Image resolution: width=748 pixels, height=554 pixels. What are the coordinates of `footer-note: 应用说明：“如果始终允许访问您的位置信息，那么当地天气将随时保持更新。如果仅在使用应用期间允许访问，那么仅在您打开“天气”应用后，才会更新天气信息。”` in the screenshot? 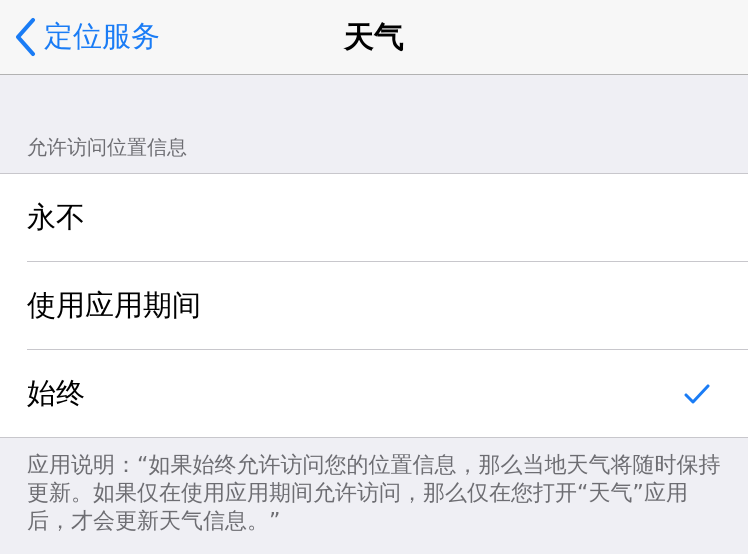 It's located at (374, 494).